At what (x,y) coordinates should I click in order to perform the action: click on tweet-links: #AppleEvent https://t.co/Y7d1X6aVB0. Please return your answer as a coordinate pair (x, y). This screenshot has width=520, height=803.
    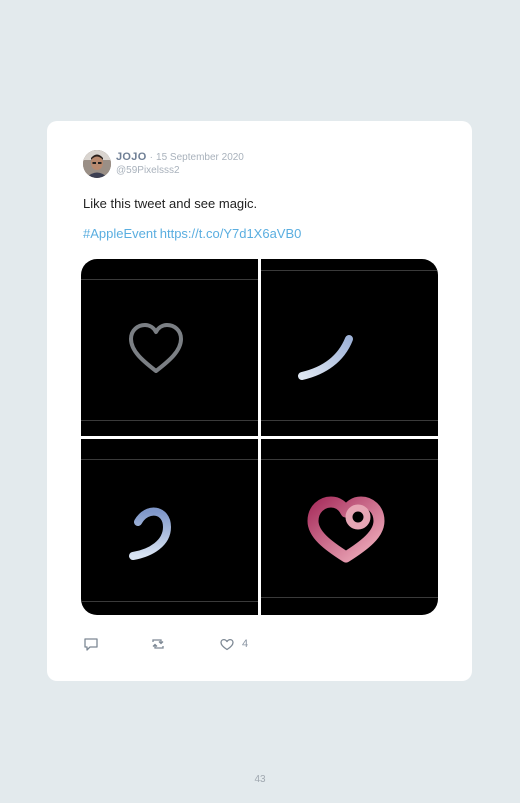
    Looking at the image, I should click on (192, 233).